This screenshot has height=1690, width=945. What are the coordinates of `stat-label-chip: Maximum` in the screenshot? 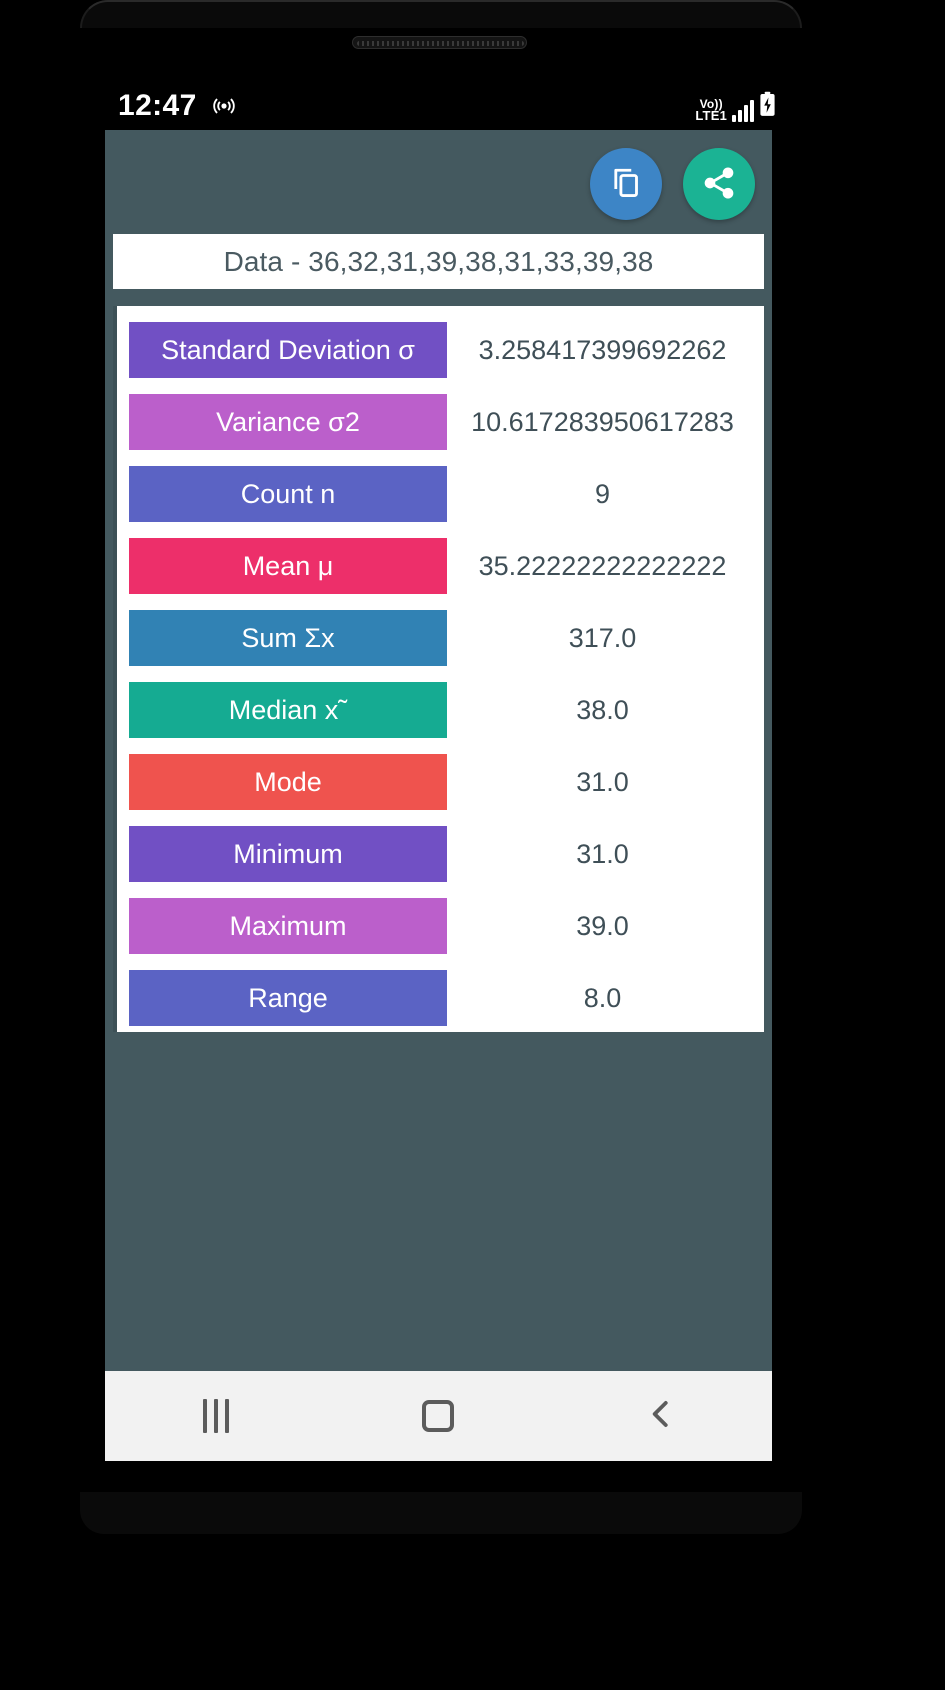 It's located at (288, 926).